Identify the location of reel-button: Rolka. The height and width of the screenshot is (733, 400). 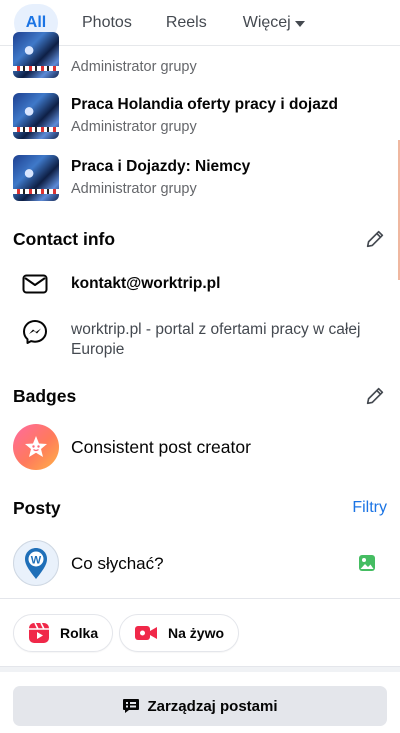
(63, 633).